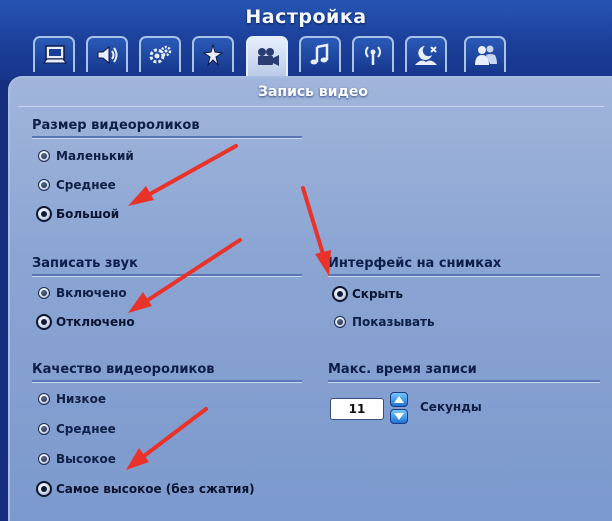 This screenshot has width=612, height=521. Describe the element at coordinates (393, 322) in the screenshot. I see `radio-label: Показывать` at that location.